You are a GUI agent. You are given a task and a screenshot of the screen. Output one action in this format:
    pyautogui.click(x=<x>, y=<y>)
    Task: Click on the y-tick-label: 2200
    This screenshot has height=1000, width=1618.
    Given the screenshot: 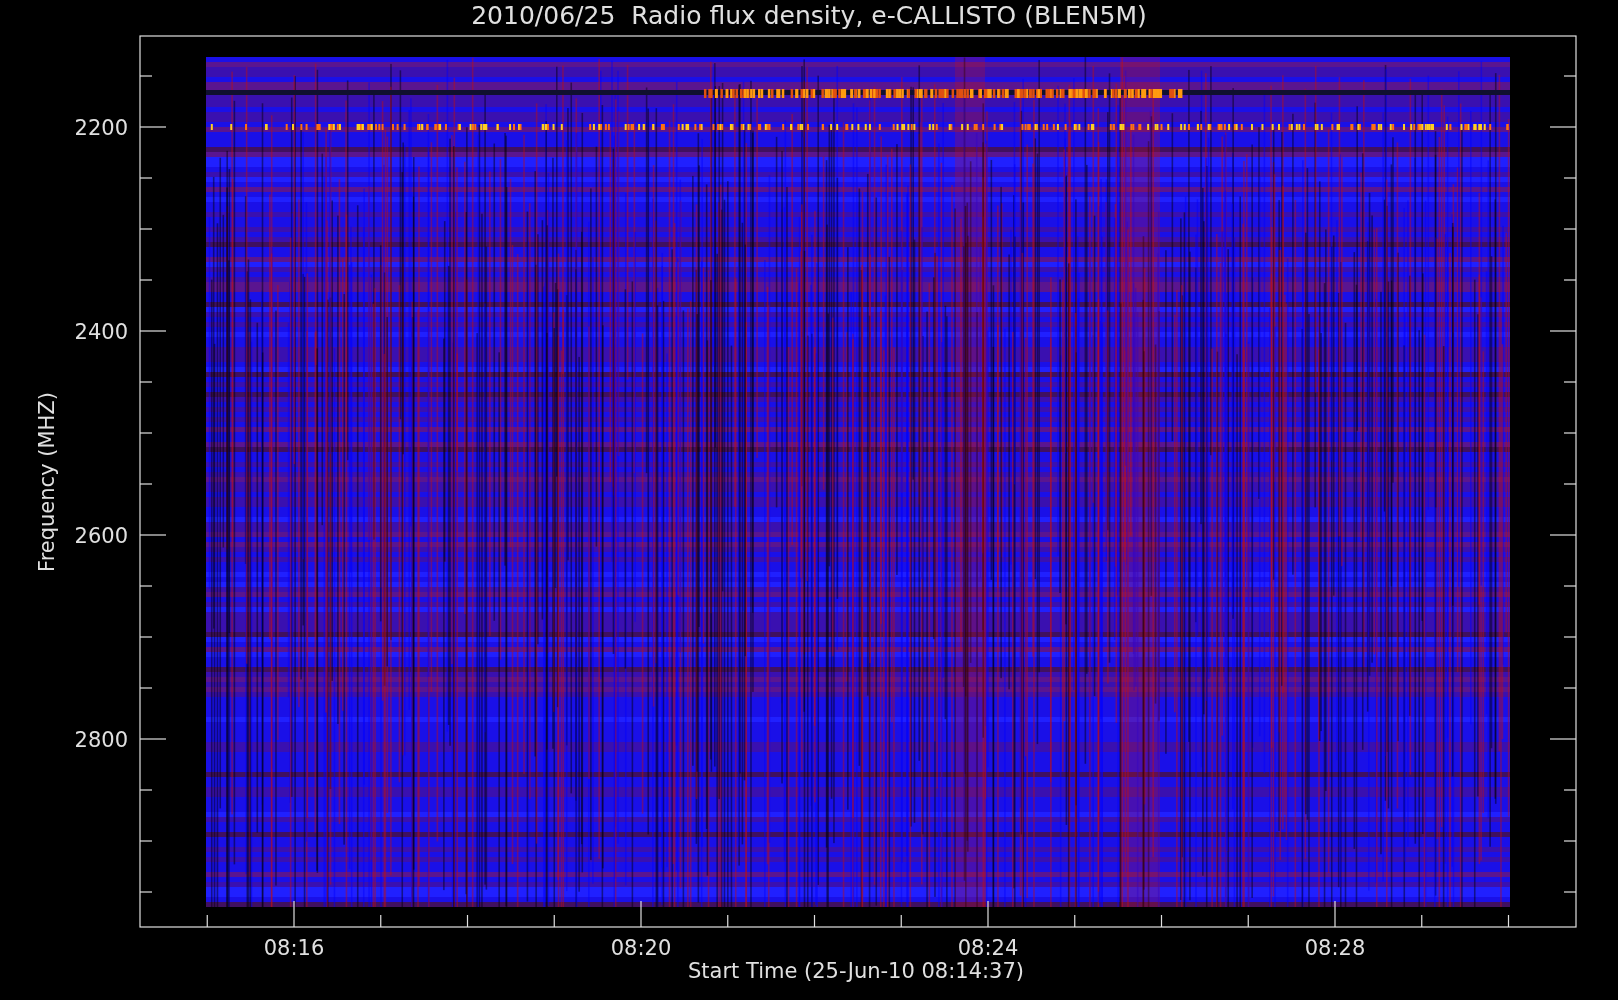 What is the action you would take?
    pyautogui.click(x=101, y=128)
    